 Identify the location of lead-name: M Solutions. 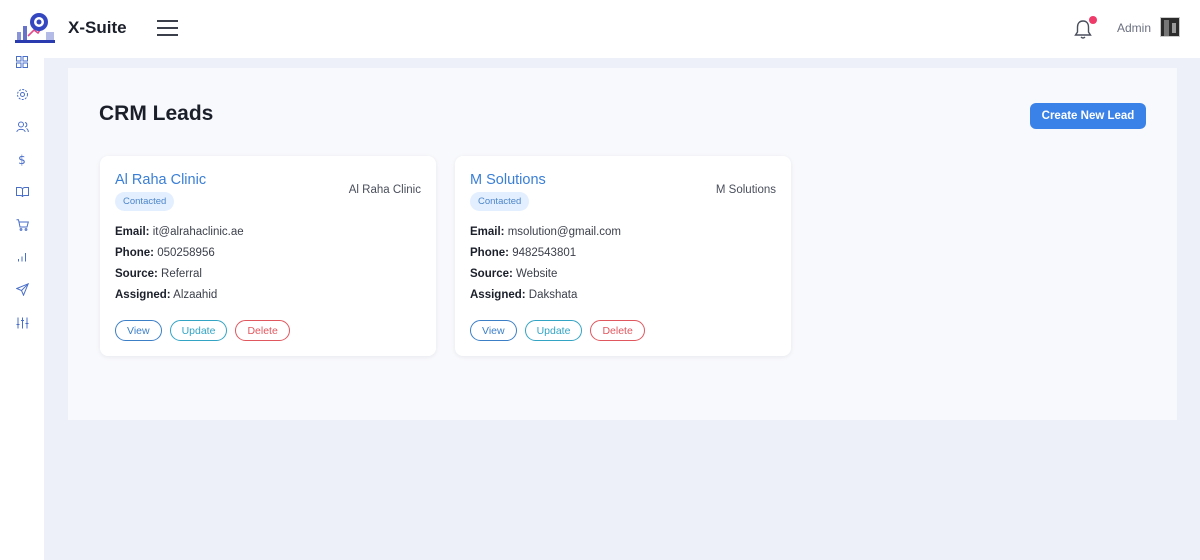
(508, 180).